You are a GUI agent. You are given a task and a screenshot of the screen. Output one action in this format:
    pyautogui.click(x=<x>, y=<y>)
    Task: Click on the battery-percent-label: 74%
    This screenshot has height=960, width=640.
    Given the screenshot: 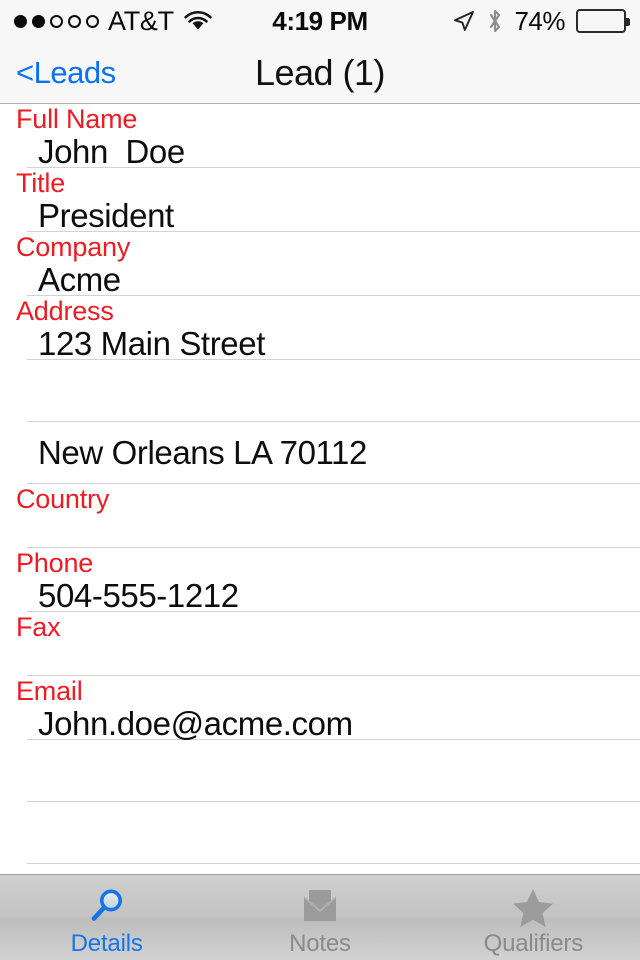 What is the action you would take?
    pyautogui.click(x=539, y=20)
    